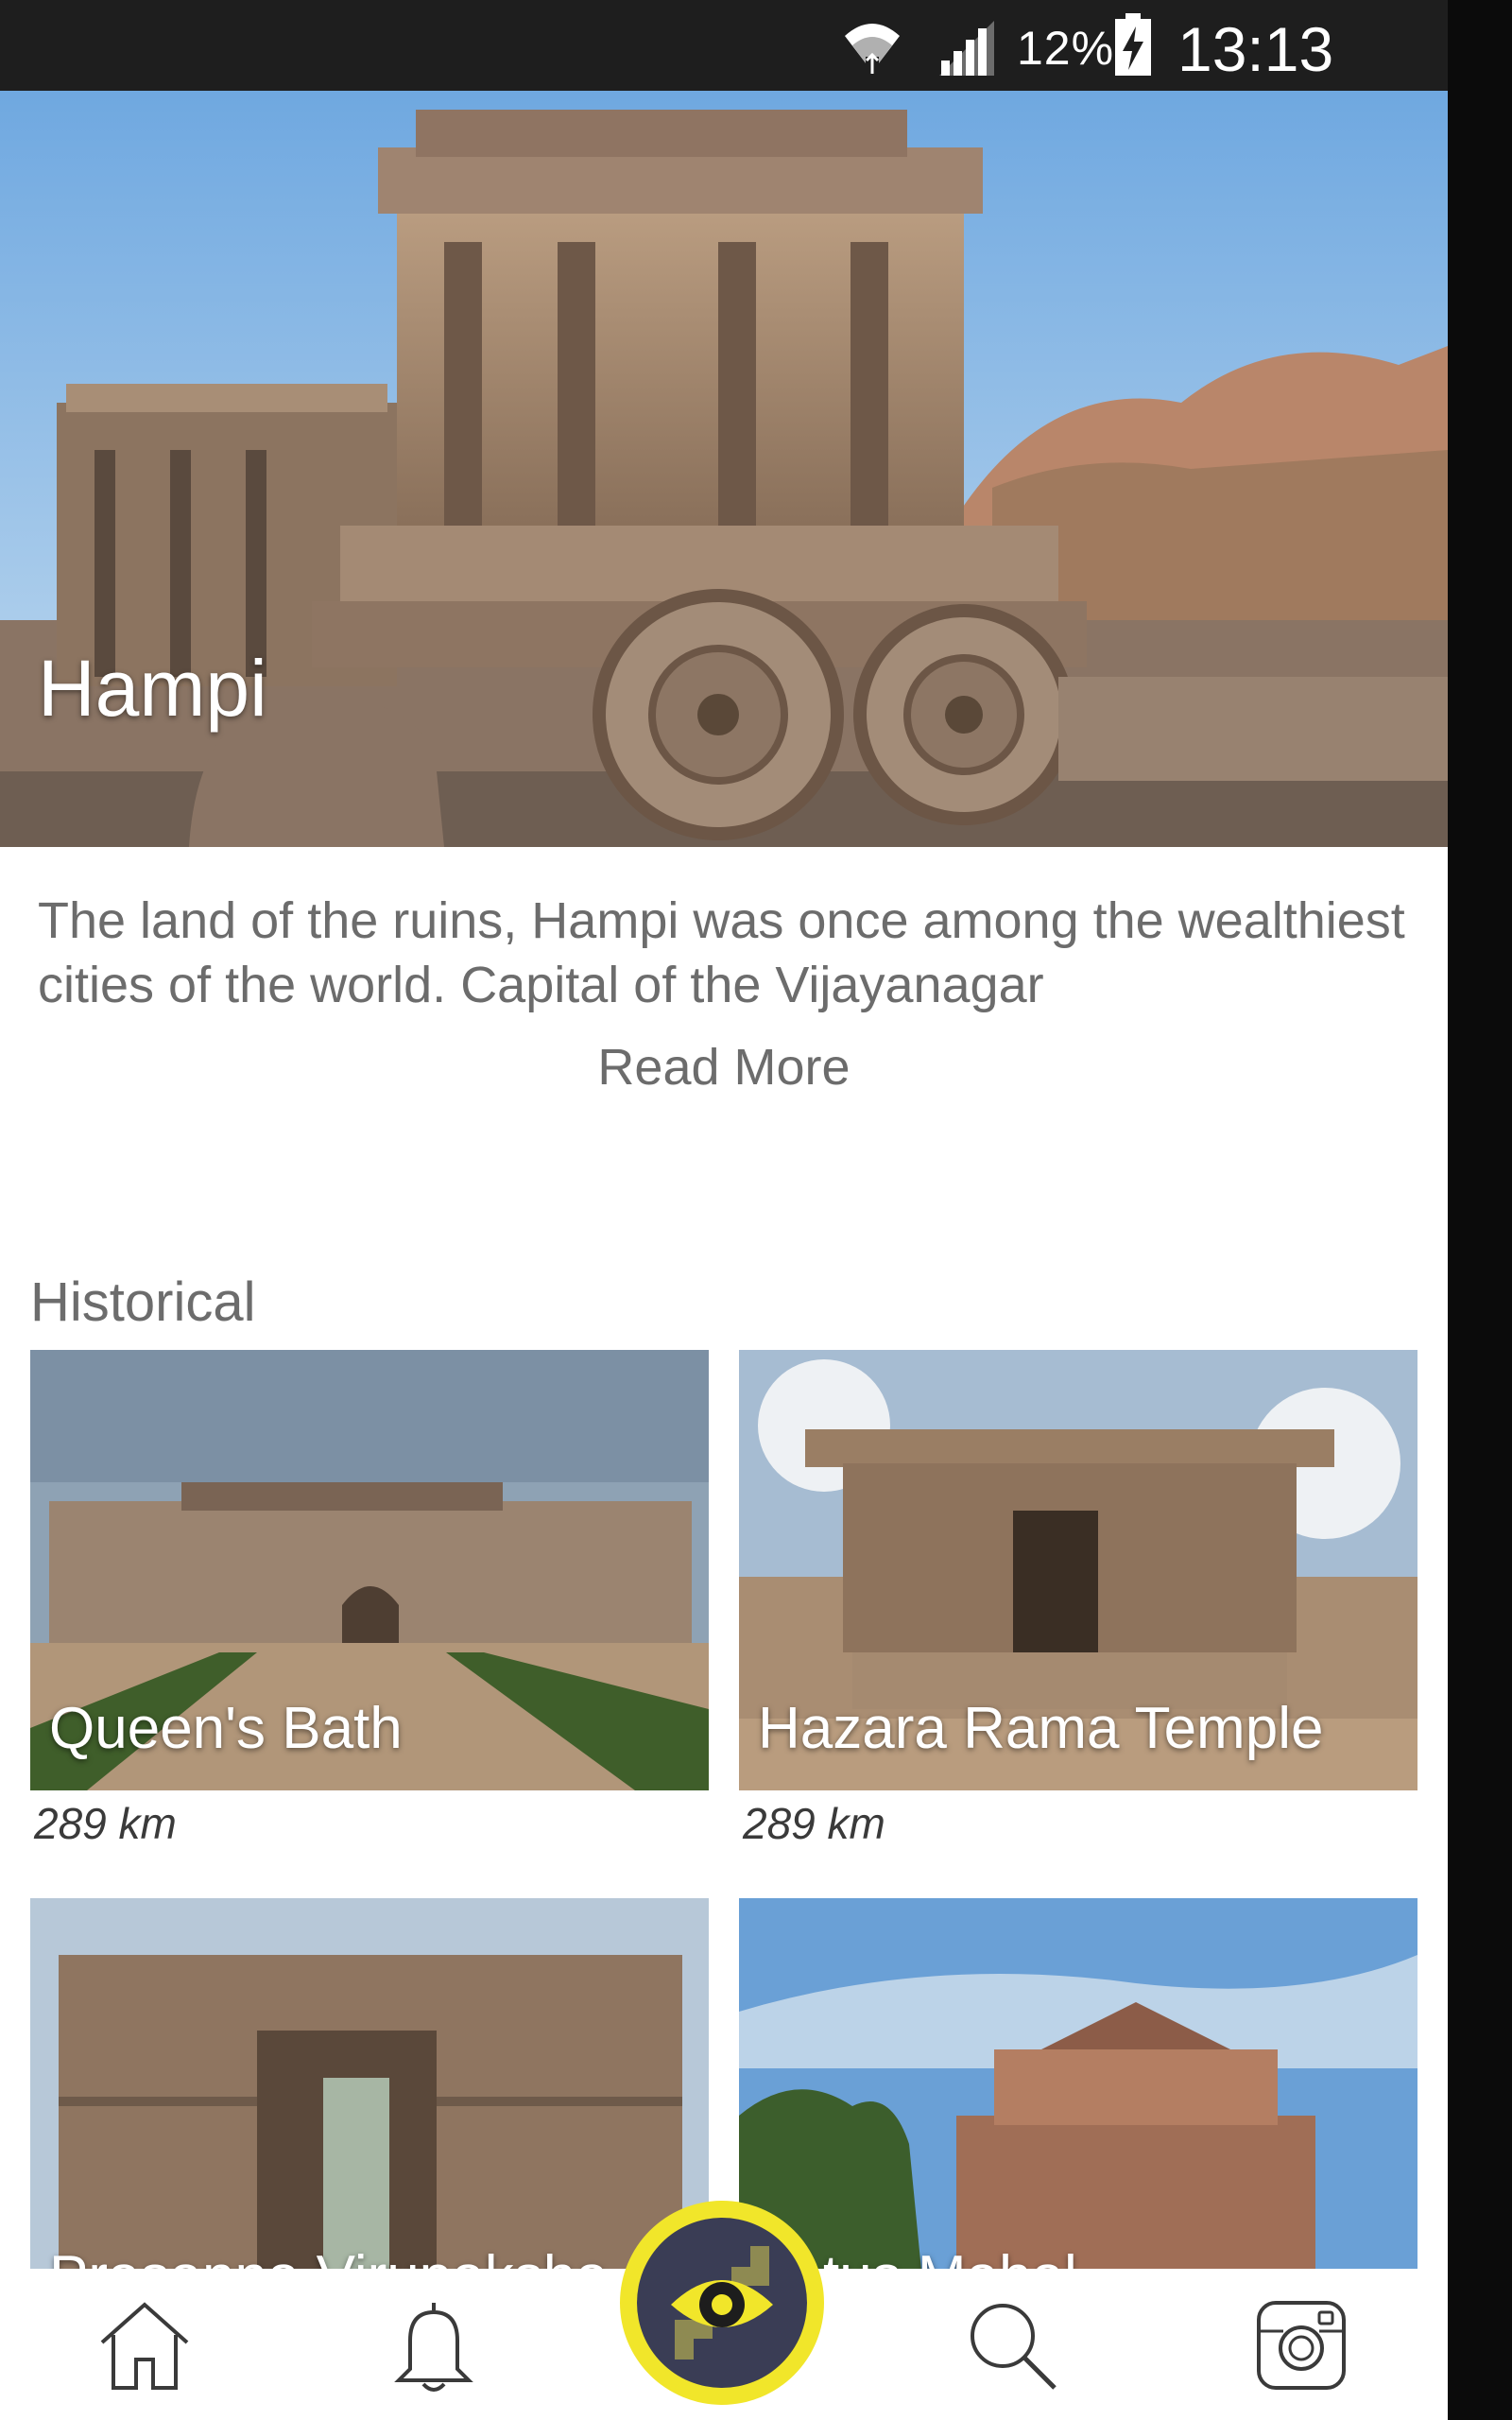 The height and width of the screenshot is (2420, 1512). What do you see at coordinates (226, 1729) in the screenshot?
I see `place-name: Queen's Bath` at bounding box center [226, 1729].